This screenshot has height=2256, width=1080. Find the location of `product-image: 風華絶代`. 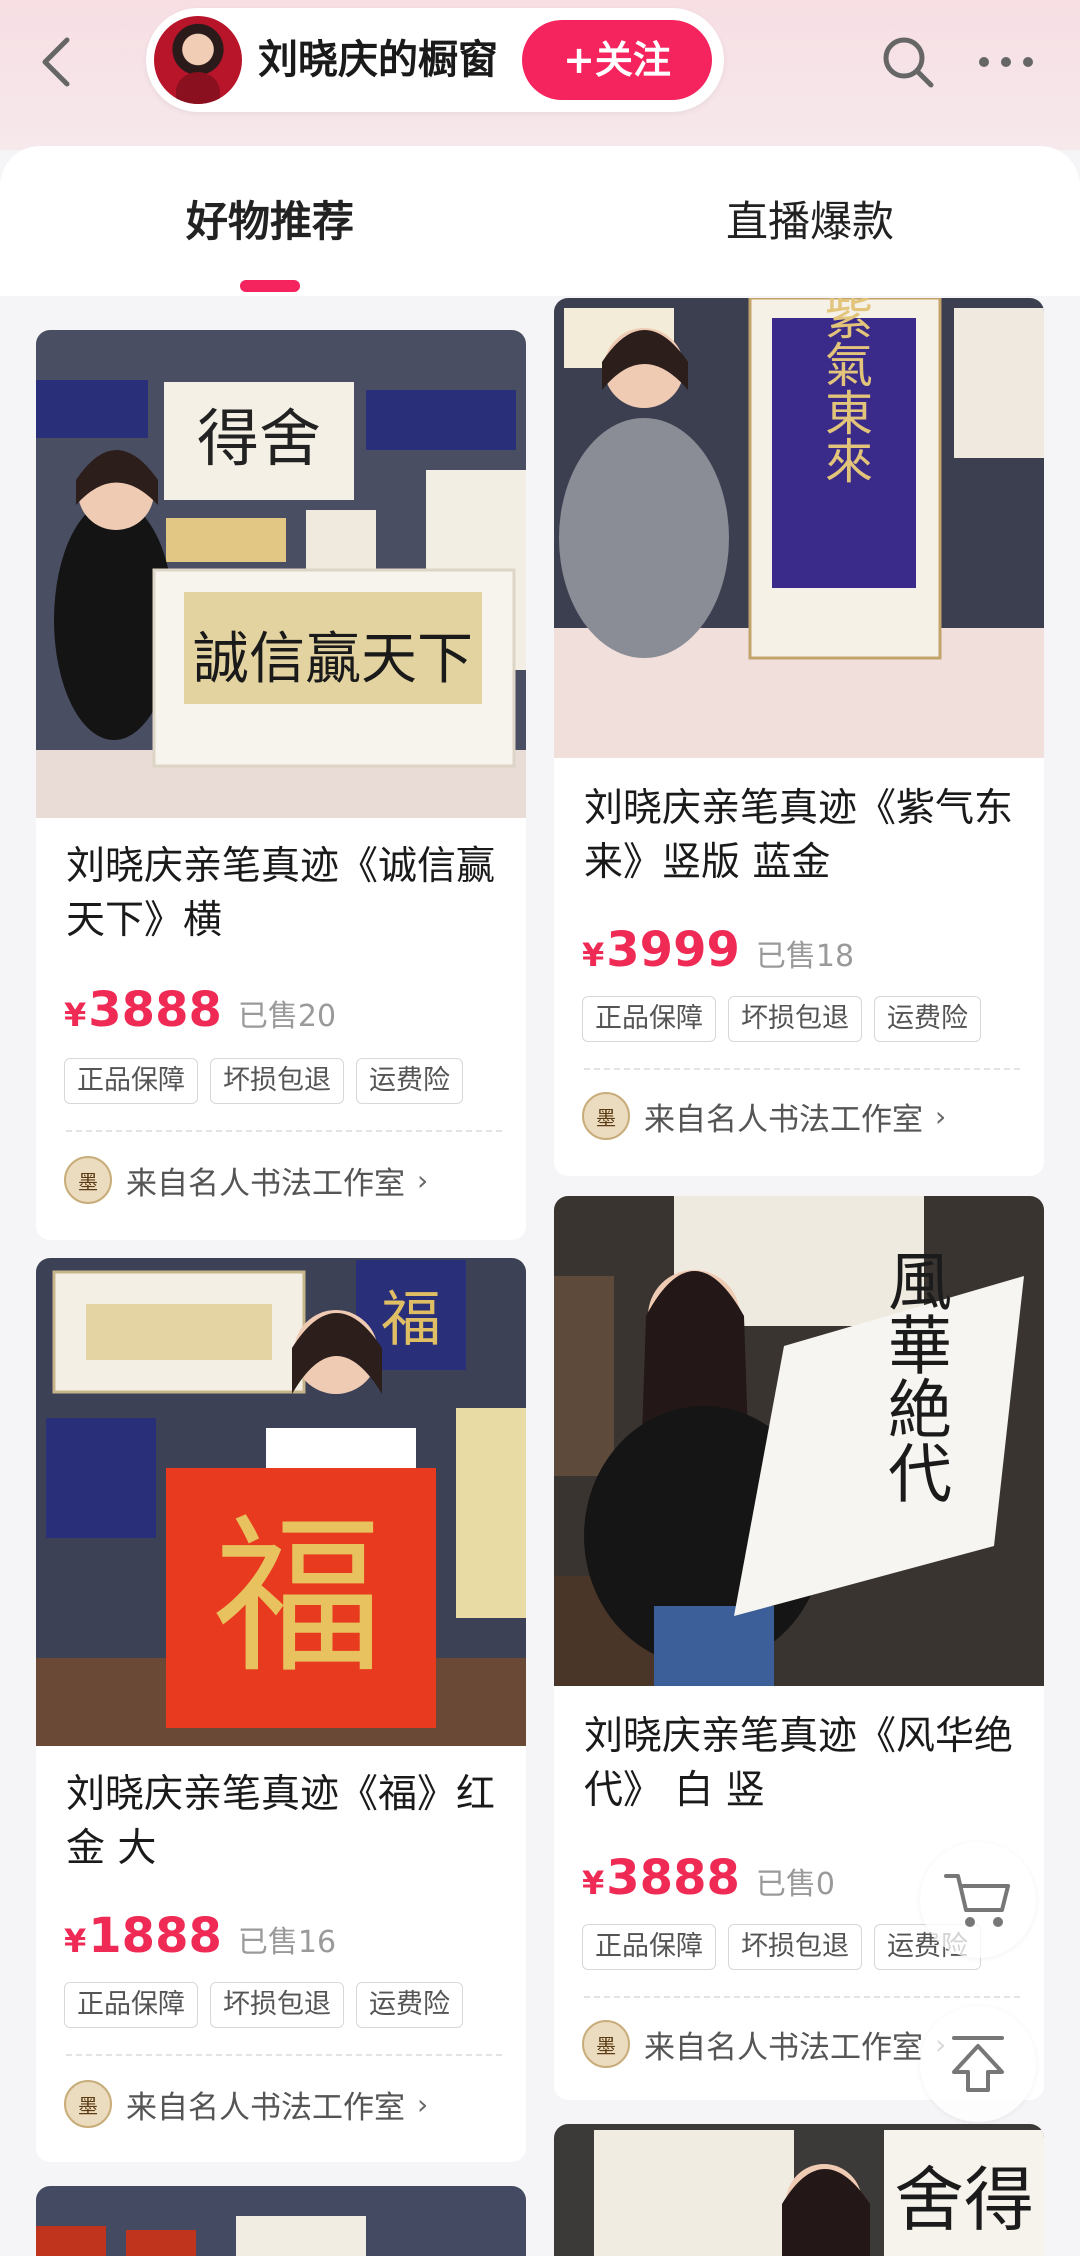

product-image: 風華絶代 is located at coordinates (799, 1441).